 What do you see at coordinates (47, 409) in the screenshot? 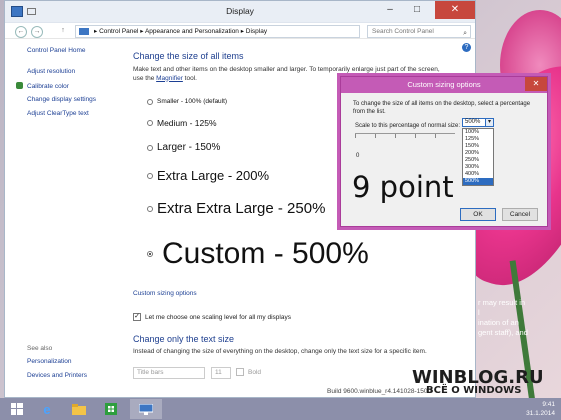
I see `ie-icon: e` at bounding box center [47, 409].